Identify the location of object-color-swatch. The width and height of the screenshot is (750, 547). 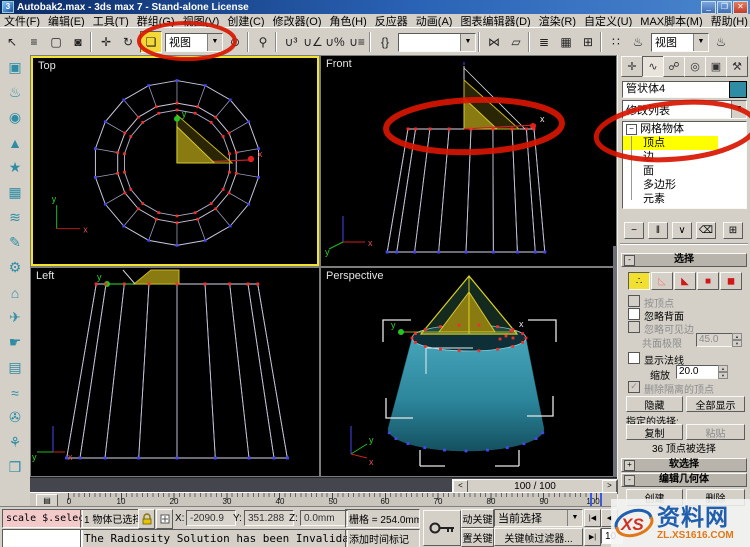
(738, 89).